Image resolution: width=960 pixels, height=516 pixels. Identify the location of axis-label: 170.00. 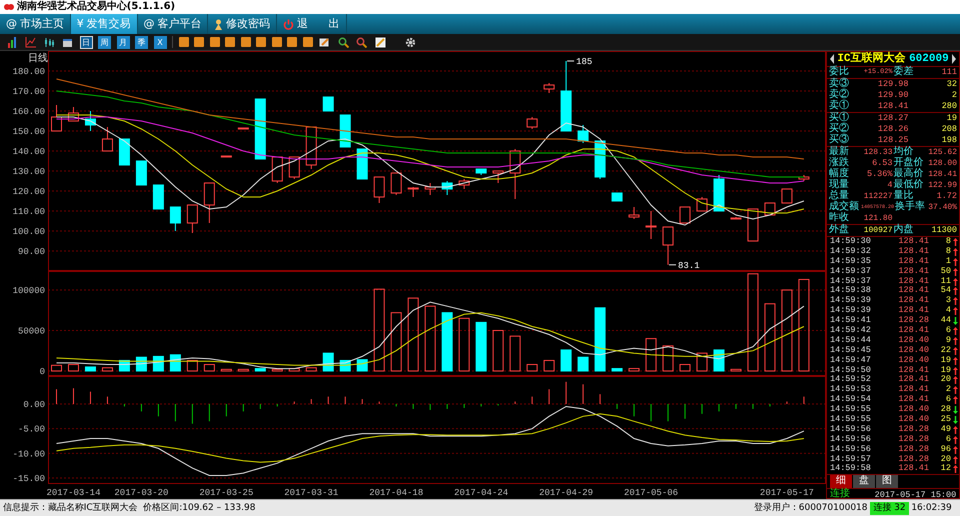
(28, 92).